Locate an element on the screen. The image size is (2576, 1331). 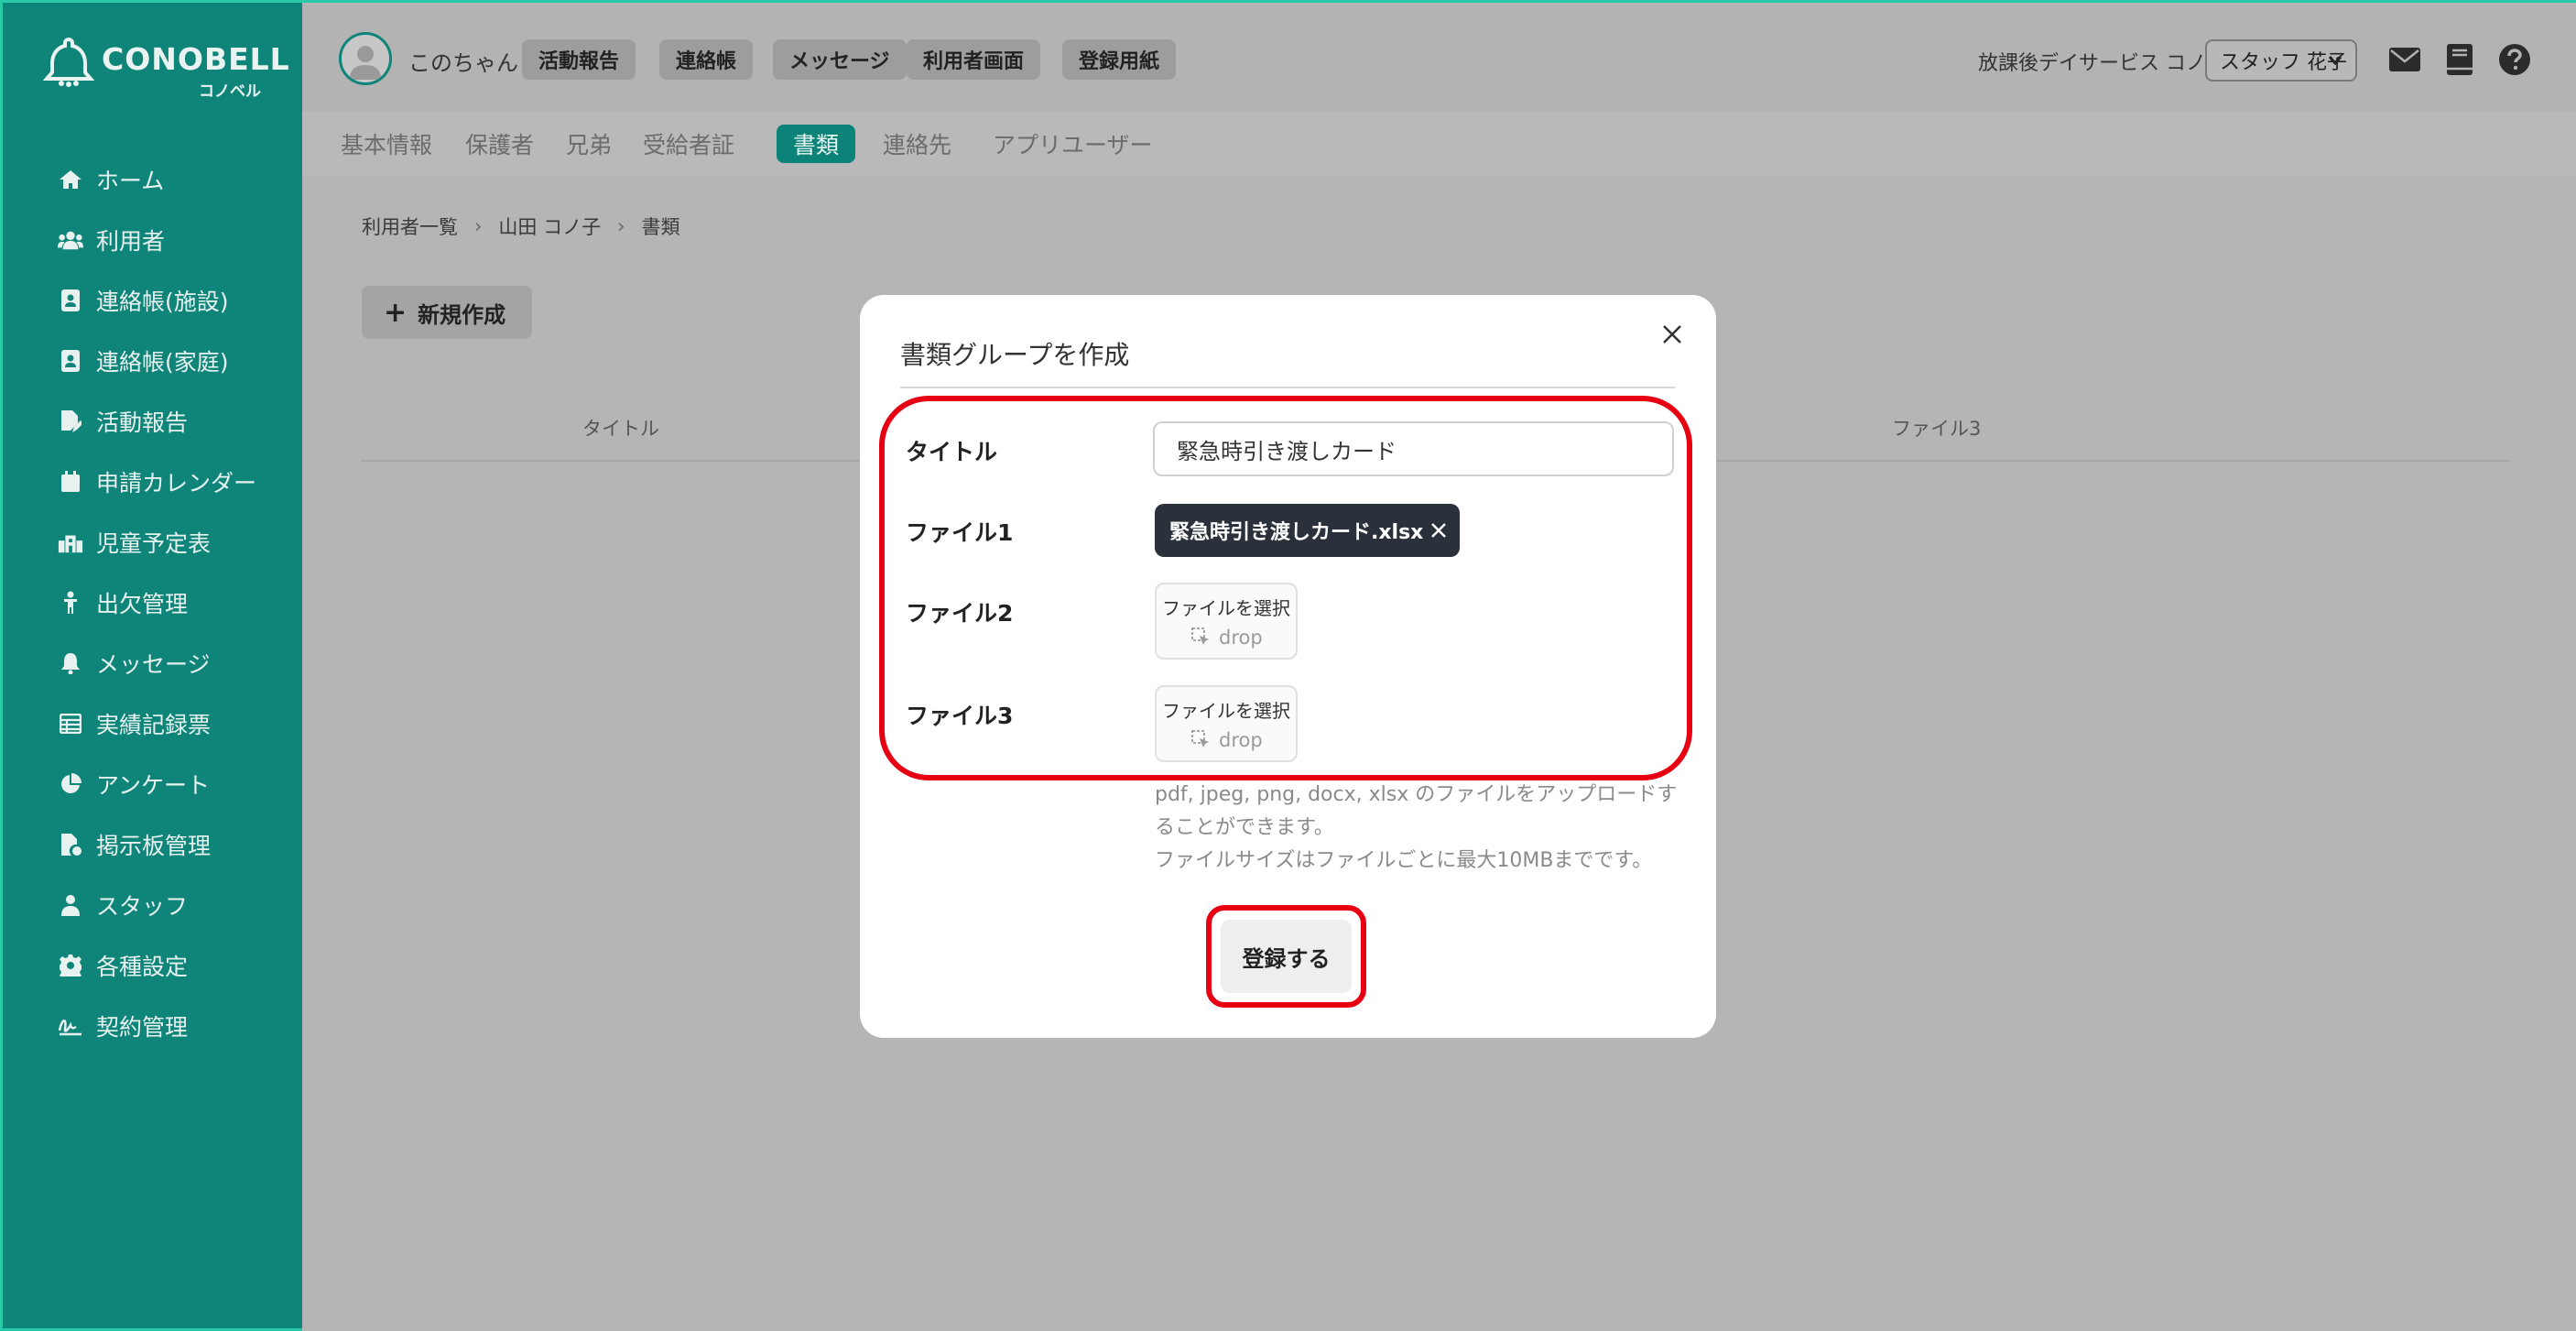
sidebar-item-board: 掲示板管理 is located at coordinates (154, 845).